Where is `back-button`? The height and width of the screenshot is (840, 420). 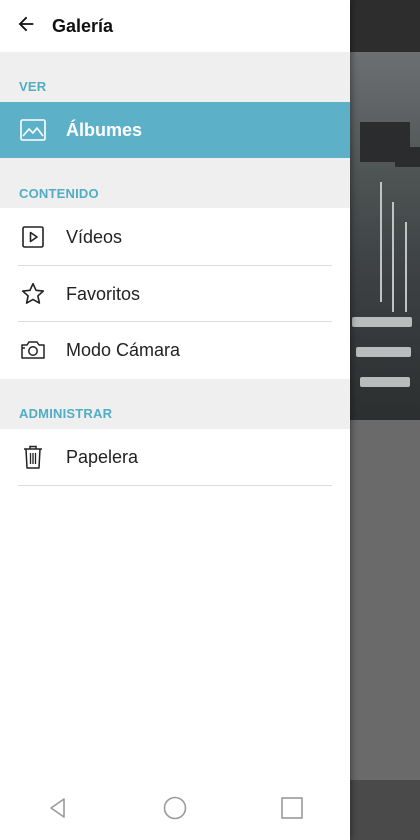
back-button is located at coordinates (26, 26).